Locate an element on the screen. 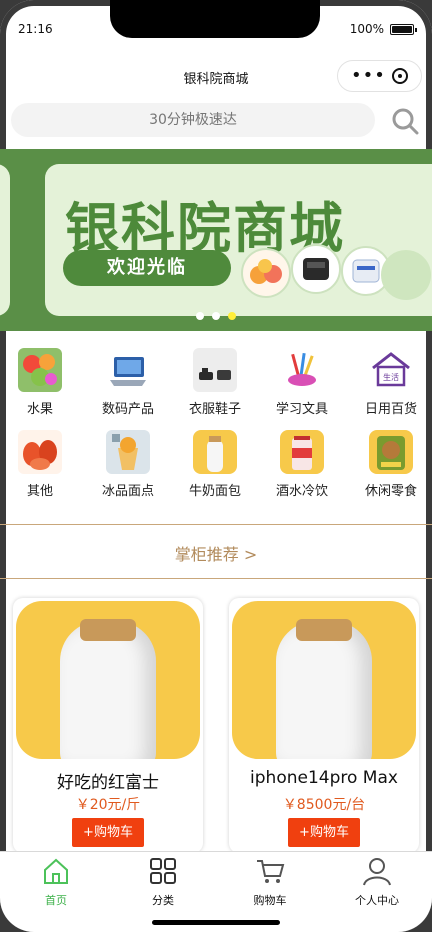 The image size is (432, 932). banner-welcome-button: 欢迎光临 is located at coordinates (147, 268).